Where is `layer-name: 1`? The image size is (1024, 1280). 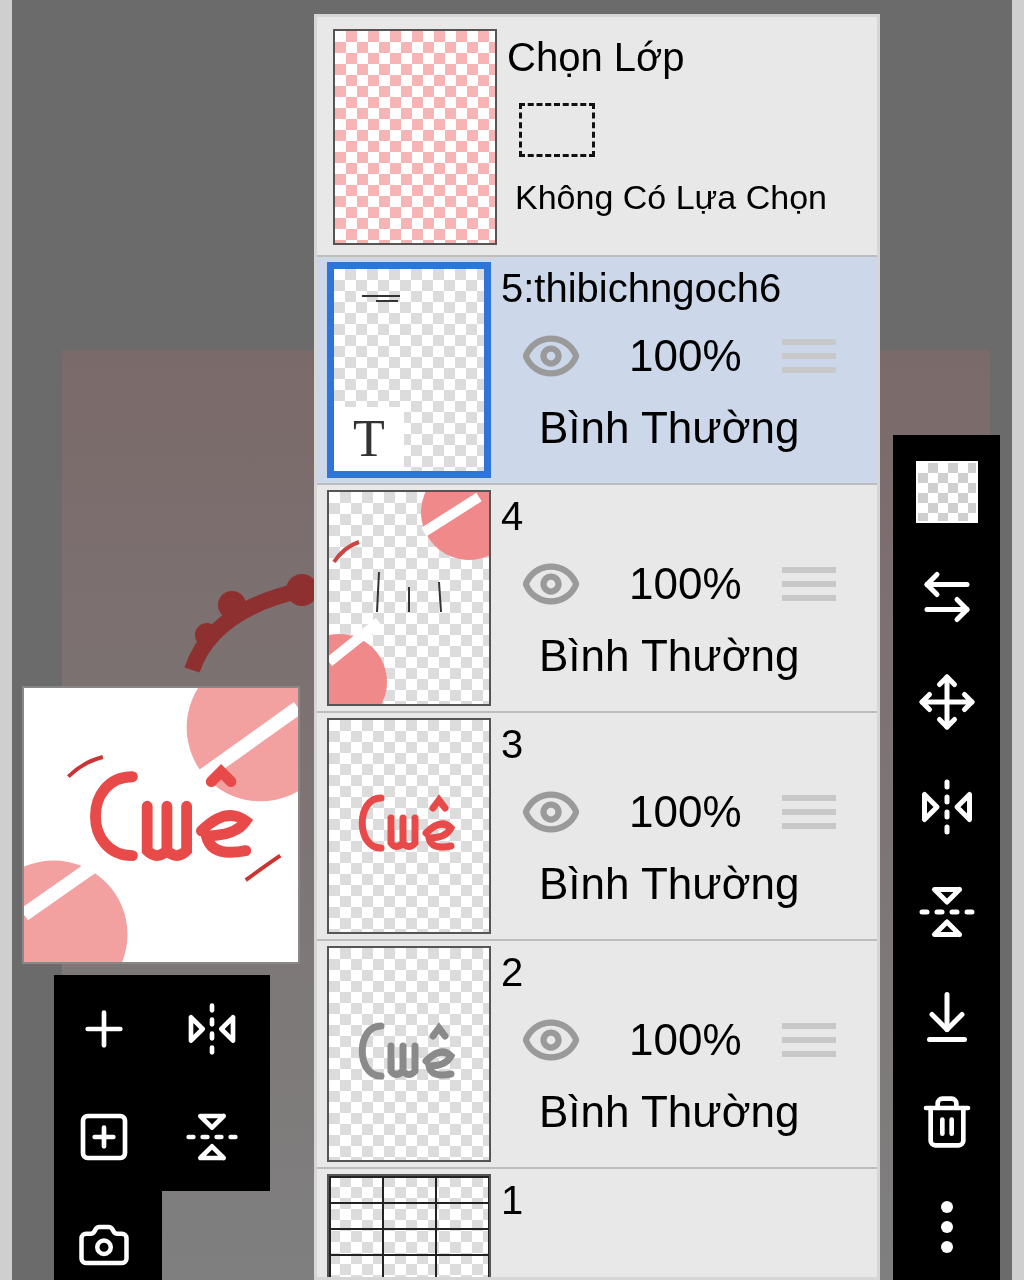 layer-name: 1 is located at coordinates (513, 1200).